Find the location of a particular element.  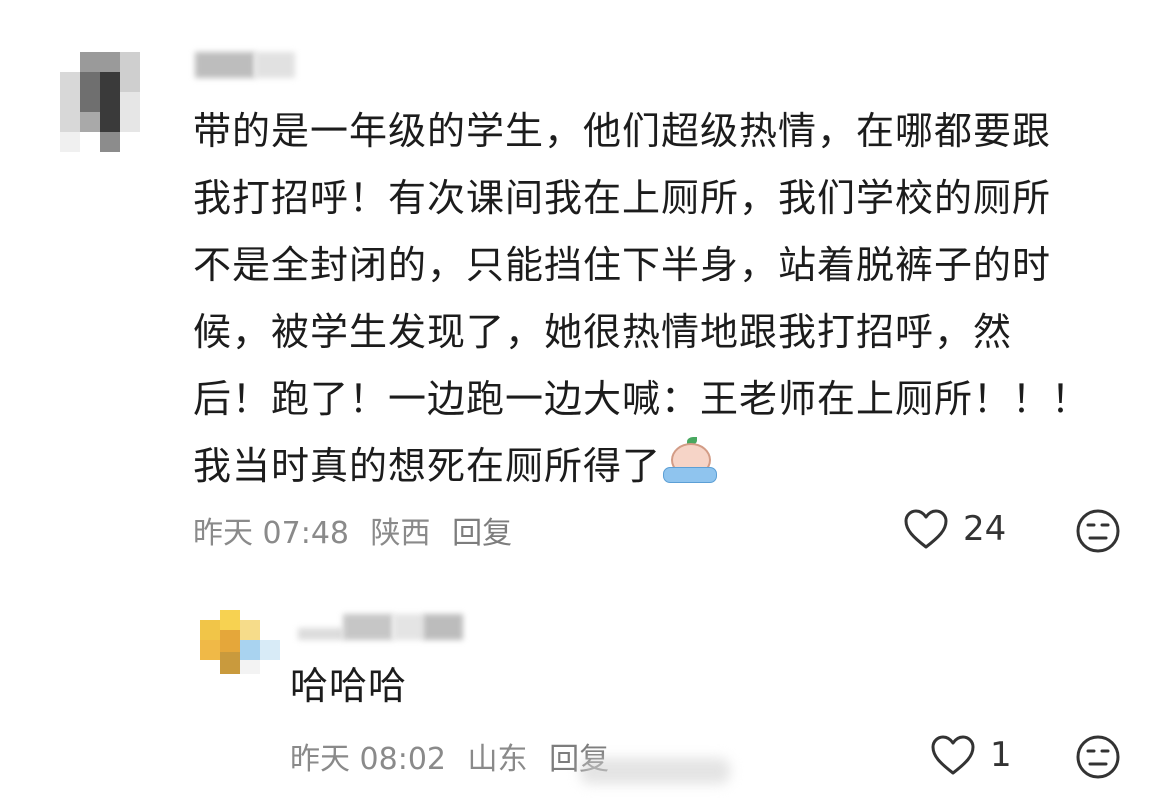

comment-line: 带的是一年级的学生，他们超级热情，在哪都要跟 is located at coordinates (622, 131).